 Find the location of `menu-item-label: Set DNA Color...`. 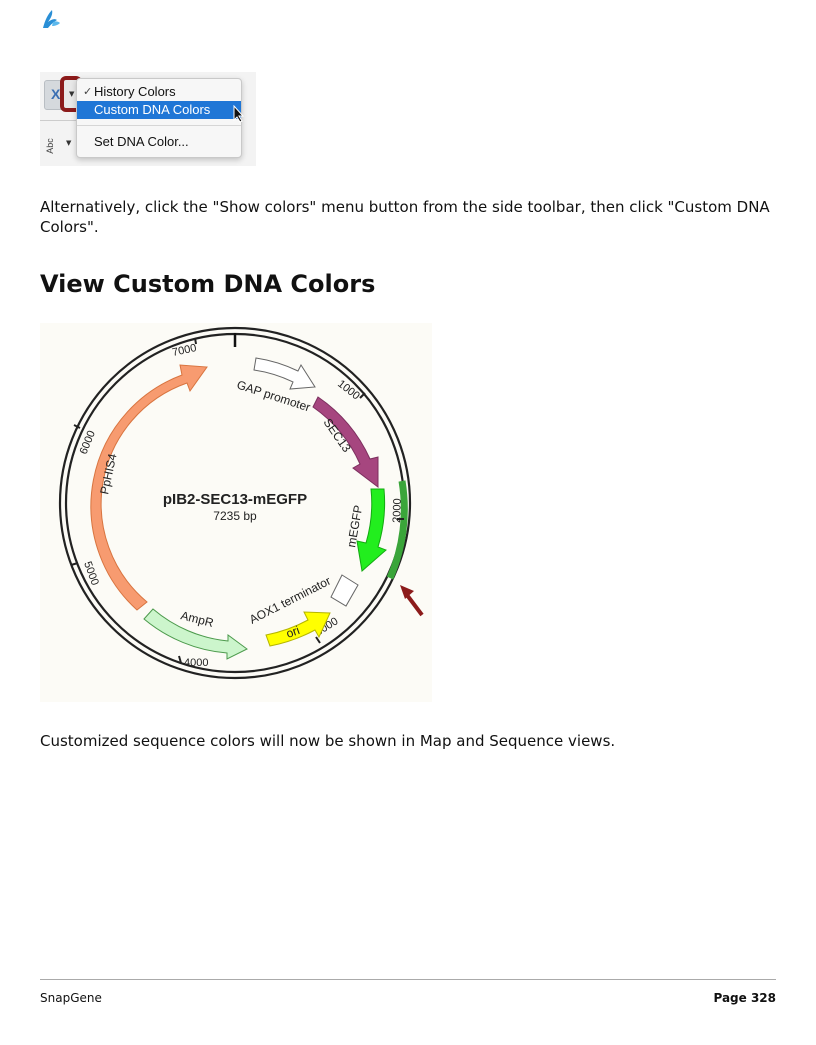

menu-item-label: Set DNA Color... is located at coordinates (141, 141).